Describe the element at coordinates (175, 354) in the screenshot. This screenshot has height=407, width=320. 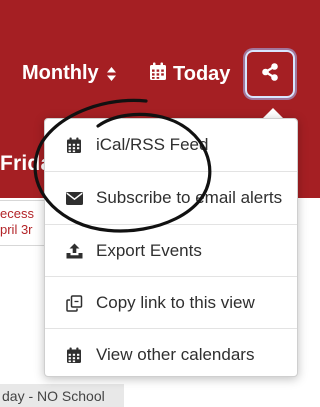
I see `menu-item-label: View other calendars` at that location.